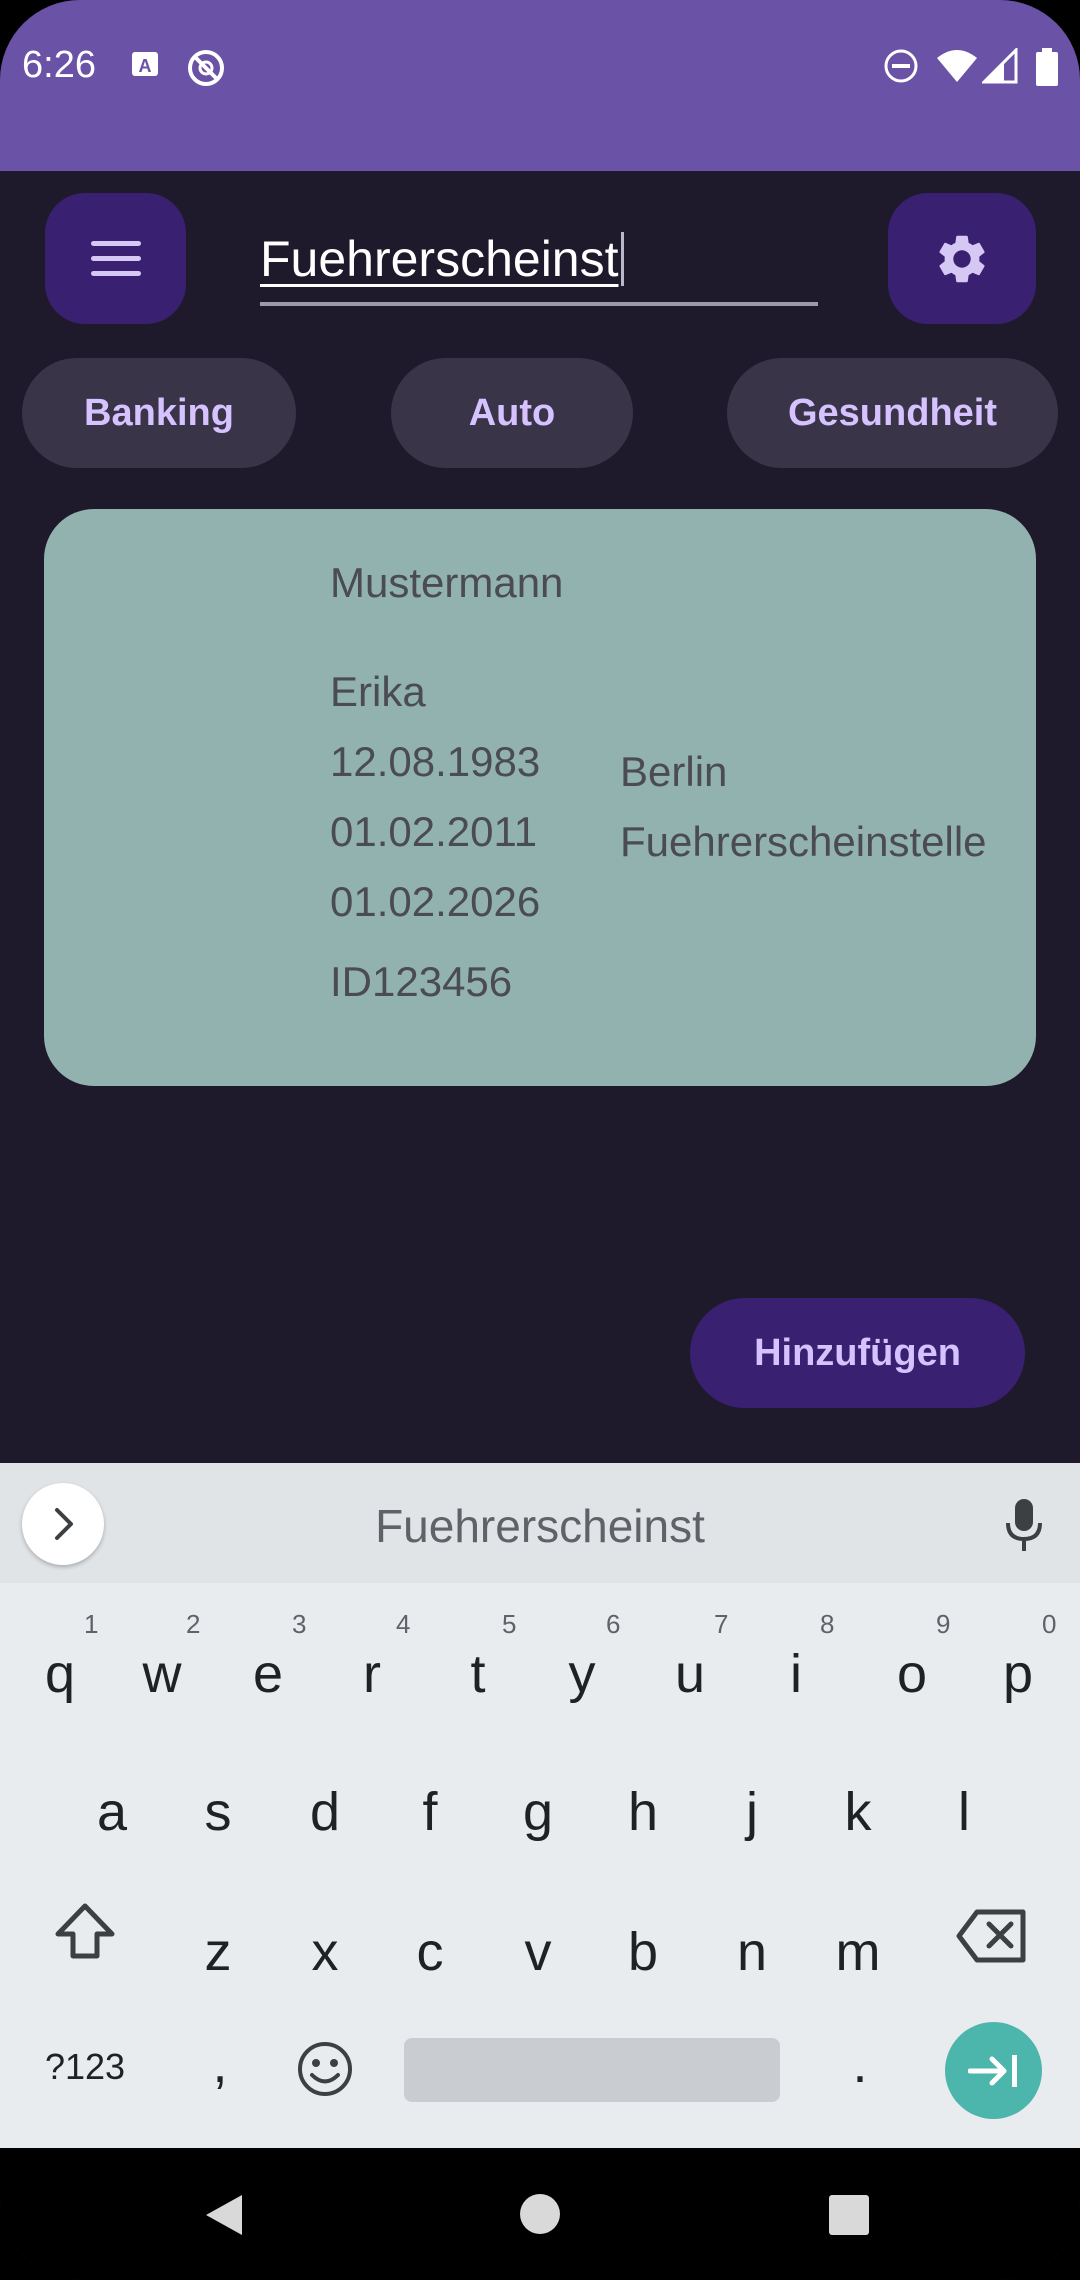 Image resolution: width=1080 pixels, height=2280 pixels. I want to click on status-bar: 6:26 A, so click(540, 85).